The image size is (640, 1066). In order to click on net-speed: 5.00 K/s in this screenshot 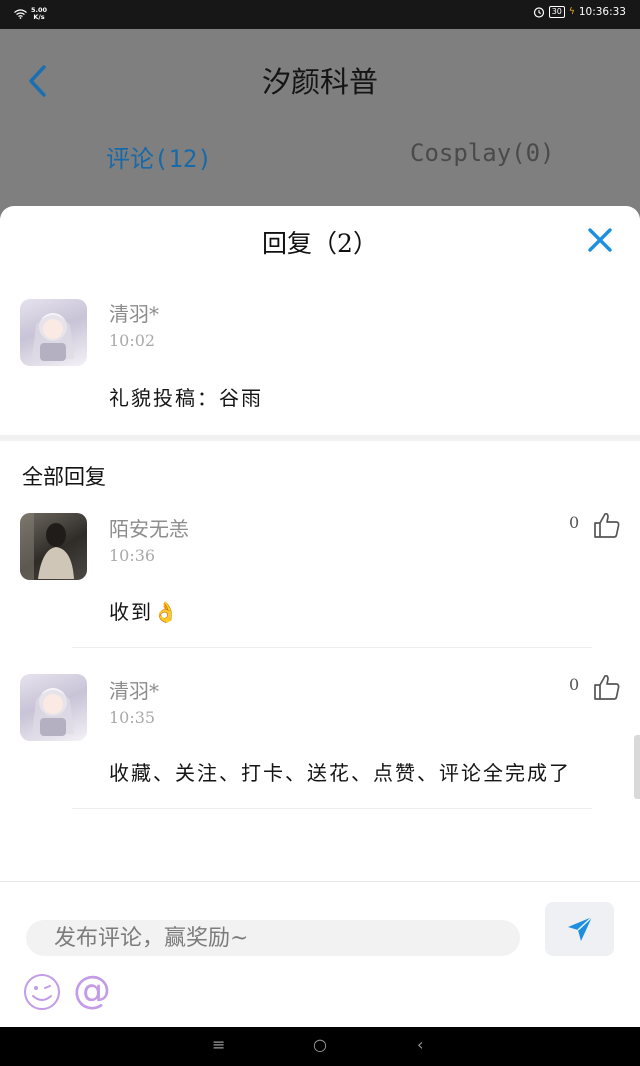, I will do `click(39, 14)`.